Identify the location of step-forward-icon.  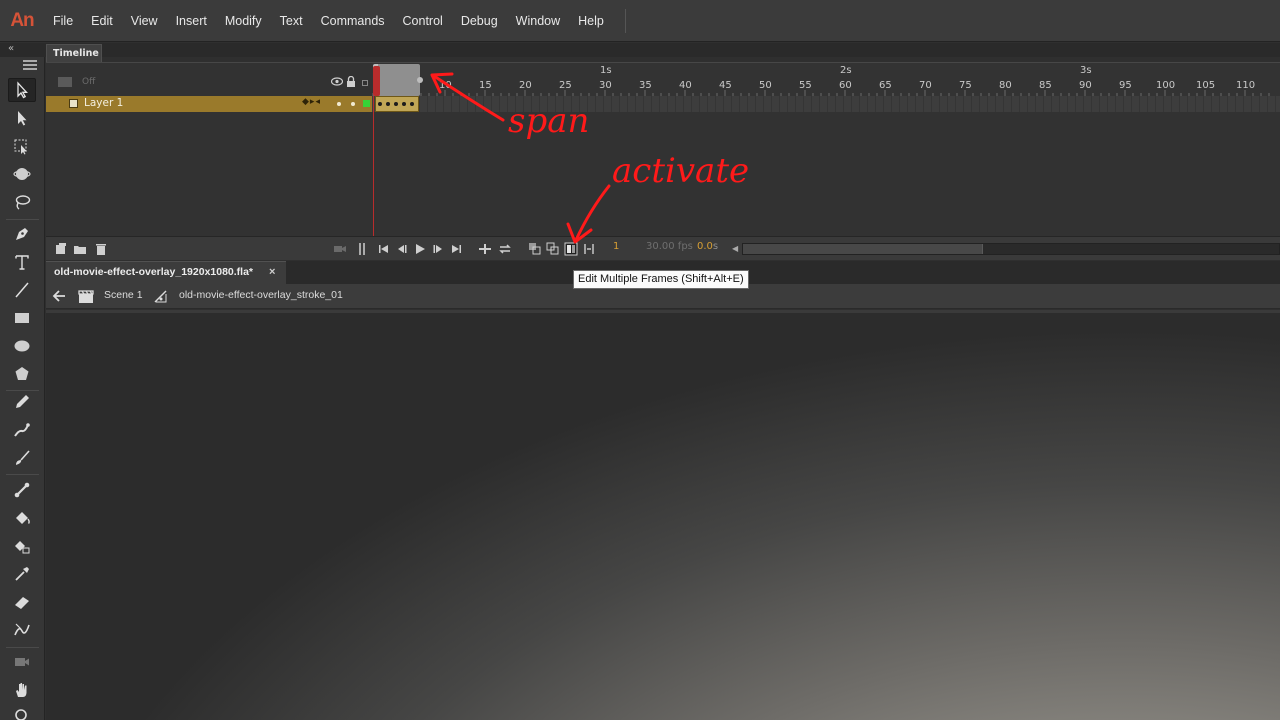
(438, 249).